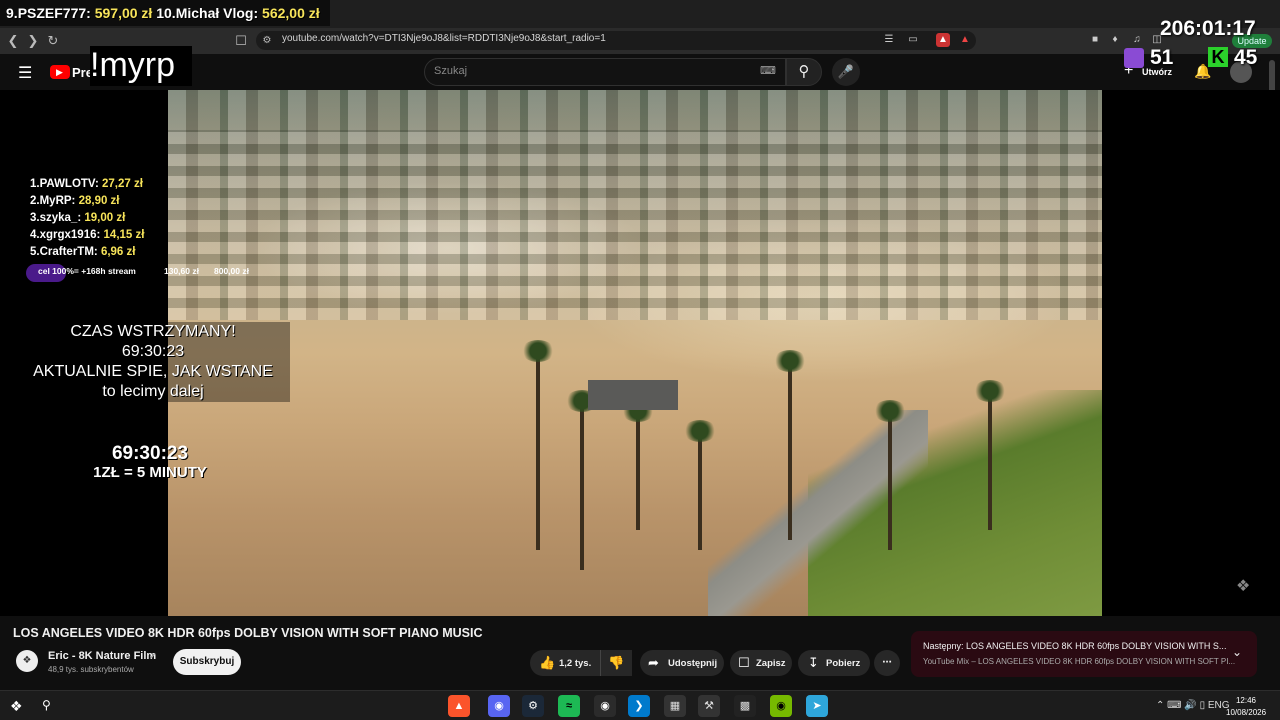  Describe the element at coordinates (83, 252) in the screenshot. I see `leaderboard-row: 5.CrafterTM: 6,96 zł` at that location.